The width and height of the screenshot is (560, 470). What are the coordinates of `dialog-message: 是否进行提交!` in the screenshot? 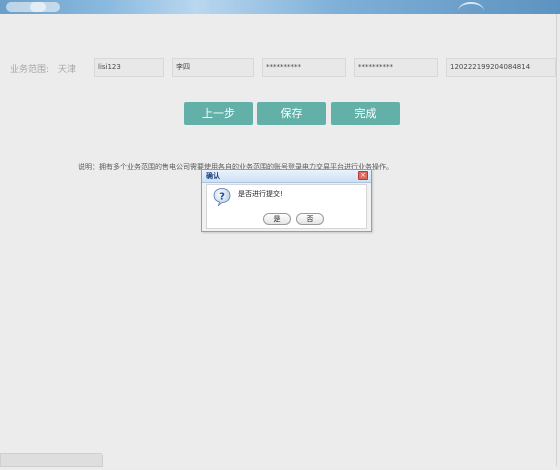 It's located at (260, 194).